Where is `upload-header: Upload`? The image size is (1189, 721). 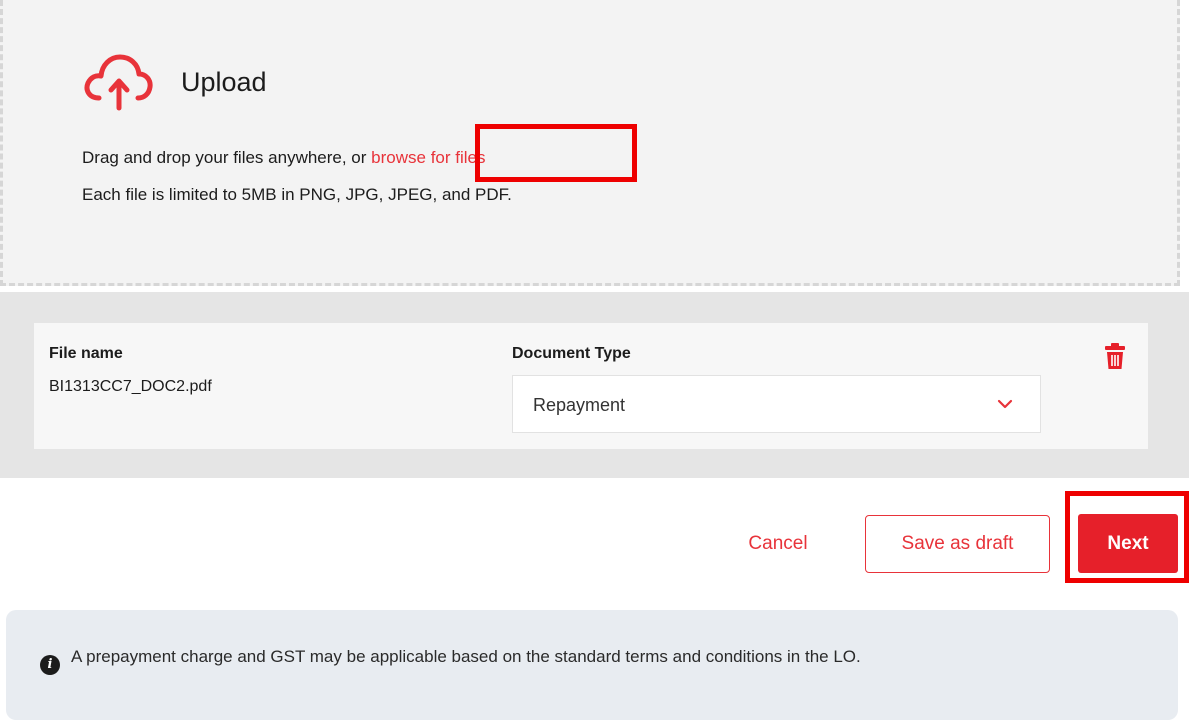
upload-header: Upload is located at coordinates (175, 82).